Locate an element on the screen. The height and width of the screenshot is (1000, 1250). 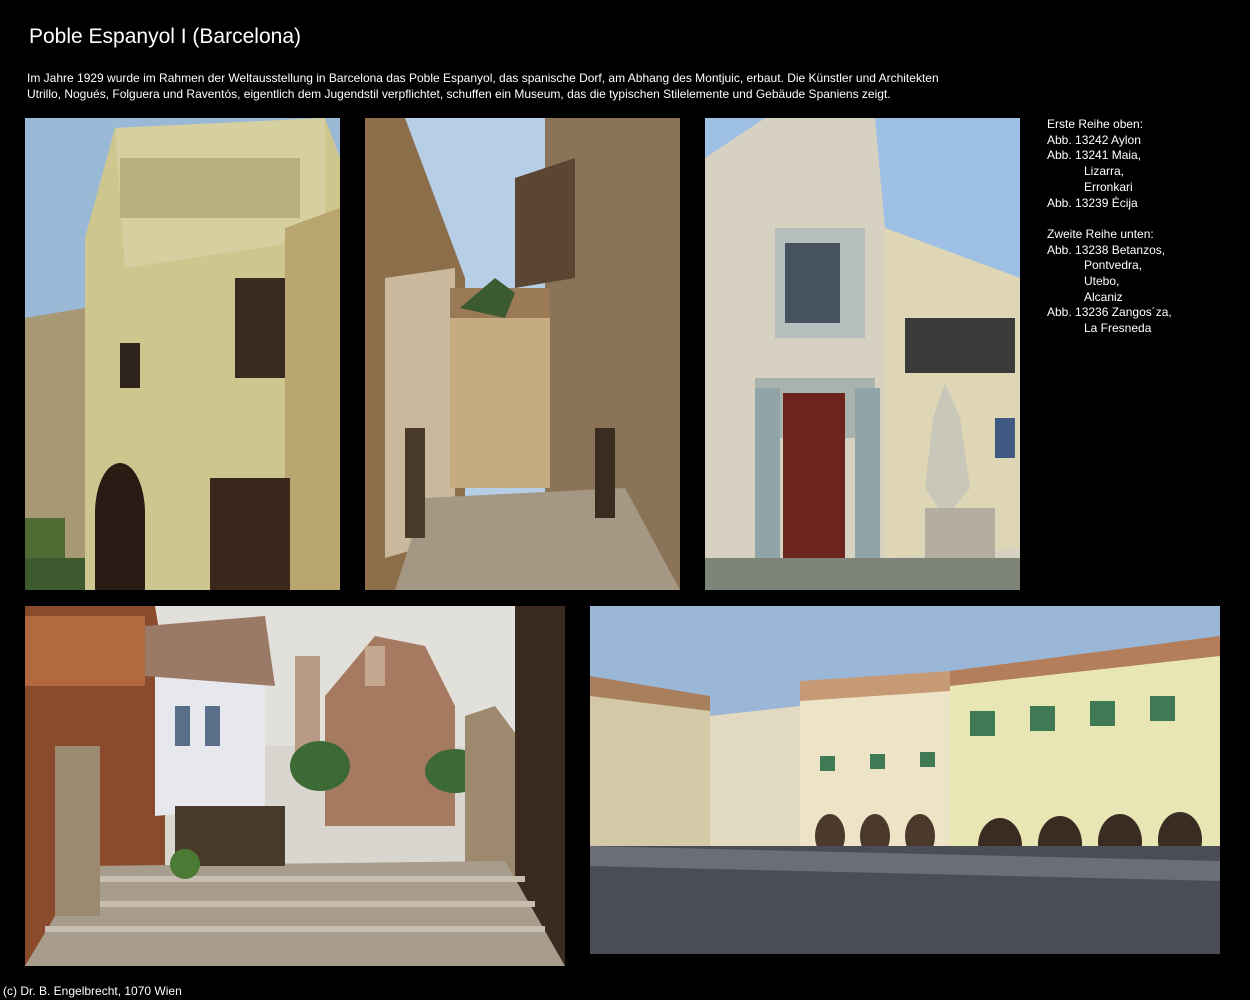
caption-item: Erronkari is located at coordinates (1108, 186).